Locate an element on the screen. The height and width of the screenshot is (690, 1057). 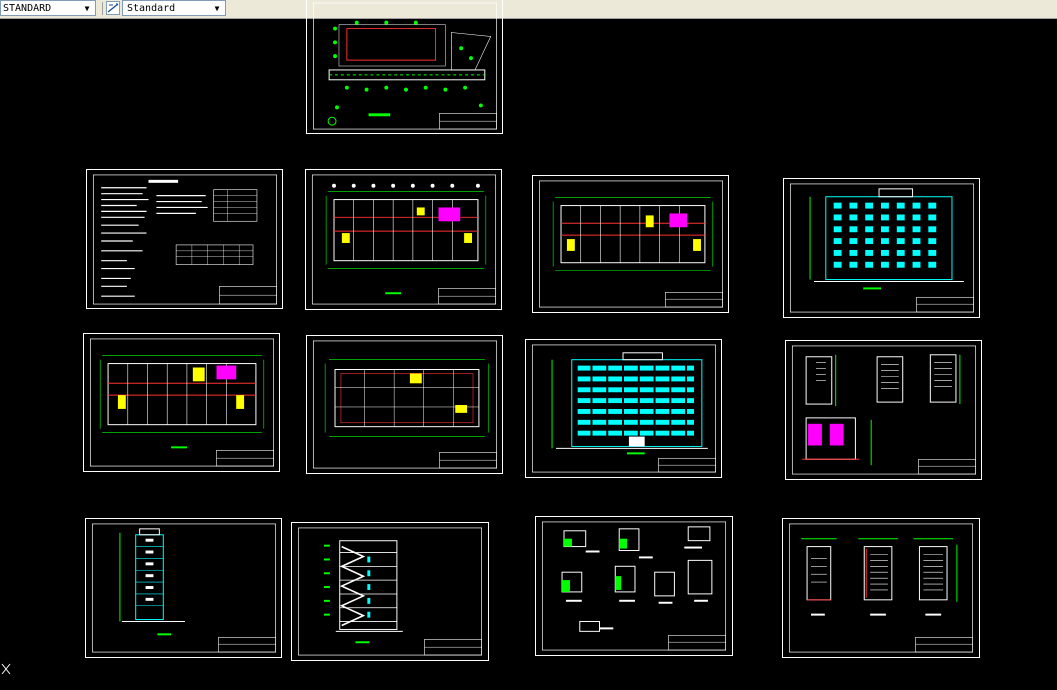
sheet-elevation-front is located at coordinates (623, 408).